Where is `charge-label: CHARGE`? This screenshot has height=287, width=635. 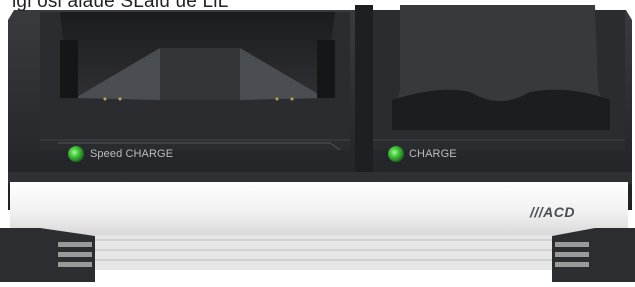
charge-label: CHARGE is located at coordinates (433, 154).